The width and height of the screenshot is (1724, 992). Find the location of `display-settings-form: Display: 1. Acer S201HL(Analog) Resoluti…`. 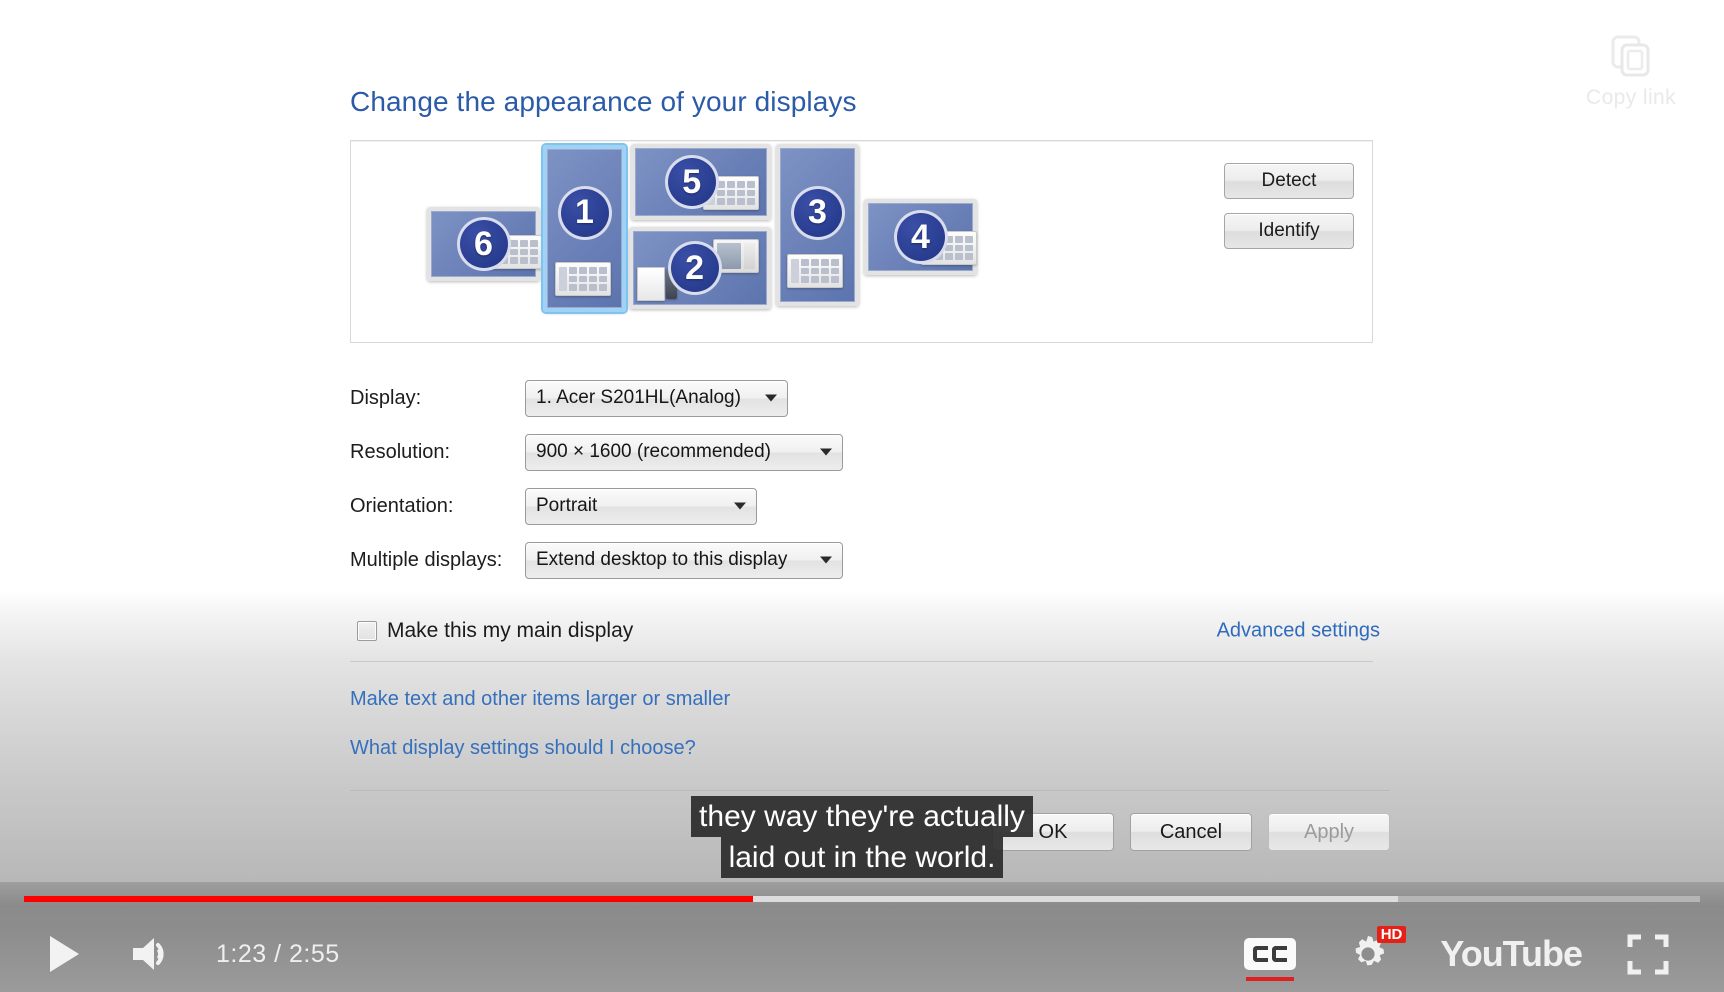

display-settings-form: Display: 1. Acer S201HL(Analog) Resoluti… is located at coordinates (865, 479).